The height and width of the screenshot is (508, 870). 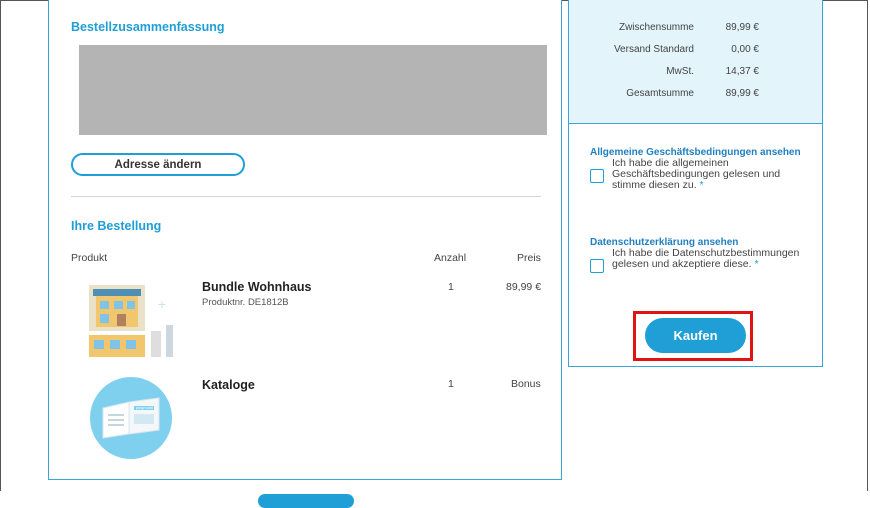 What do you see at coordinates (695, 335) in the screenshot?
I see `buy-button: Kaufen` at bounding box center [695, 335].